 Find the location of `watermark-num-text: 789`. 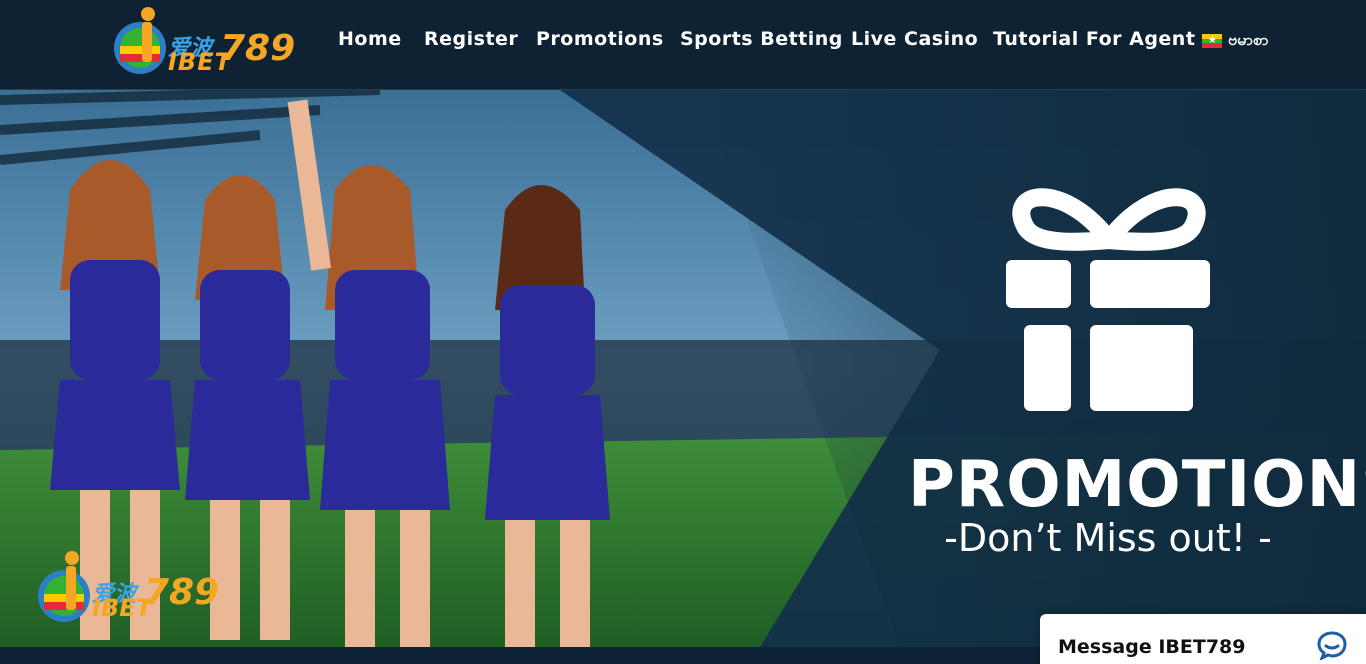

watermark-num-text: 789 is located at coordinates (182, 592).